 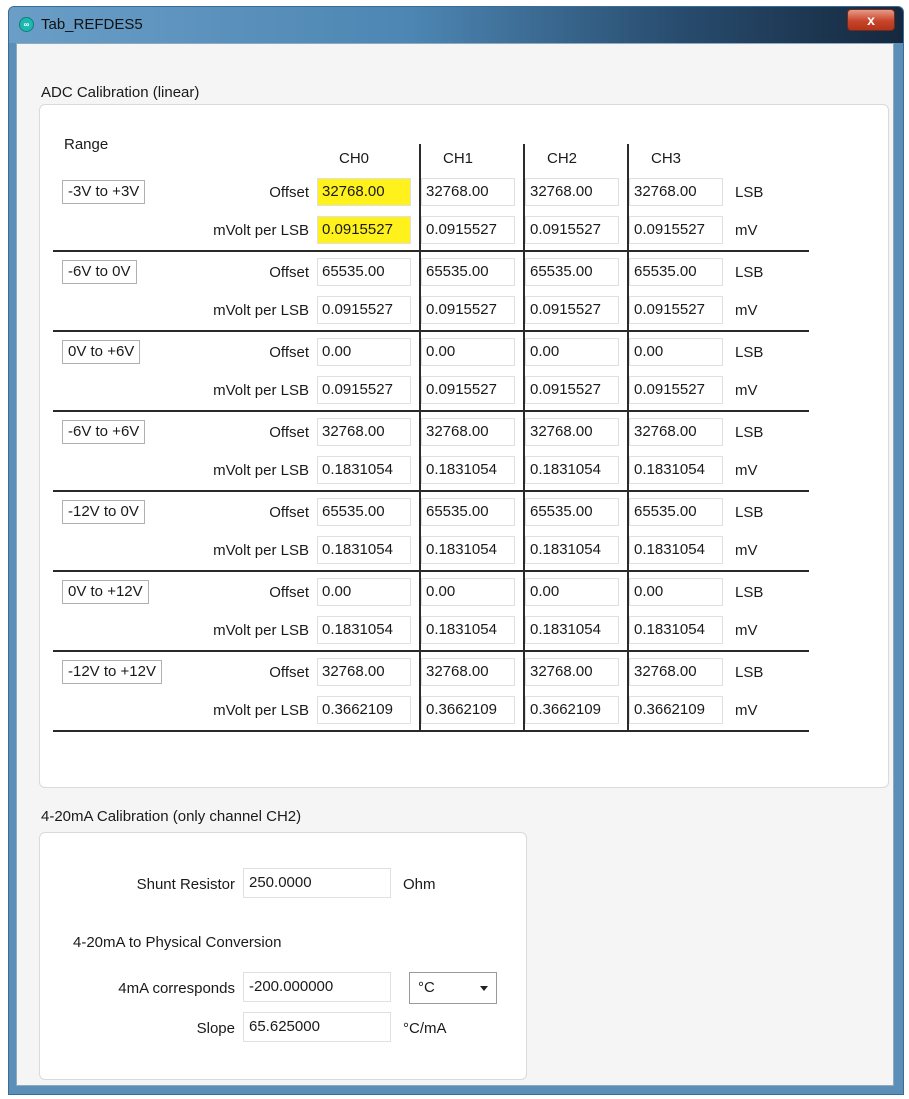 What do you see at coordinates (458, 158) in the screenshot?
I see `channel-header-ch1: CH1` at bounding box center [458, 158].